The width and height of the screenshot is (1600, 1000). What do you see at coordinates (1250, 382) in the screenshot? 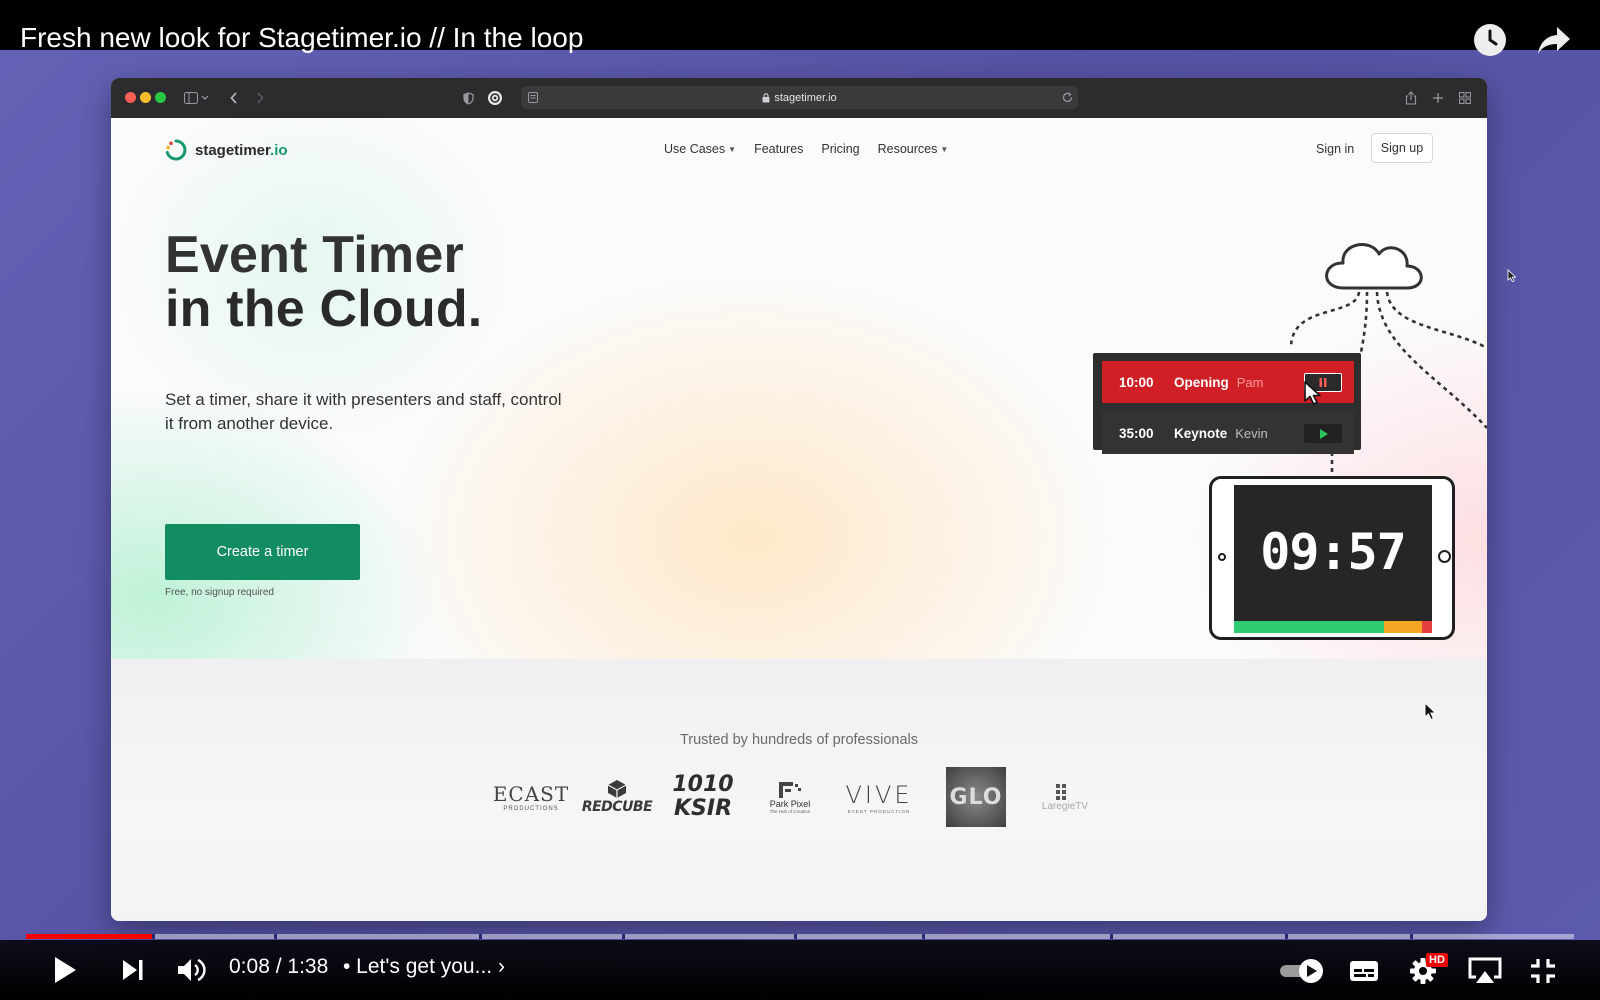
I see `timer-row-presenter: Pam` at bounding box center [1250, 382].